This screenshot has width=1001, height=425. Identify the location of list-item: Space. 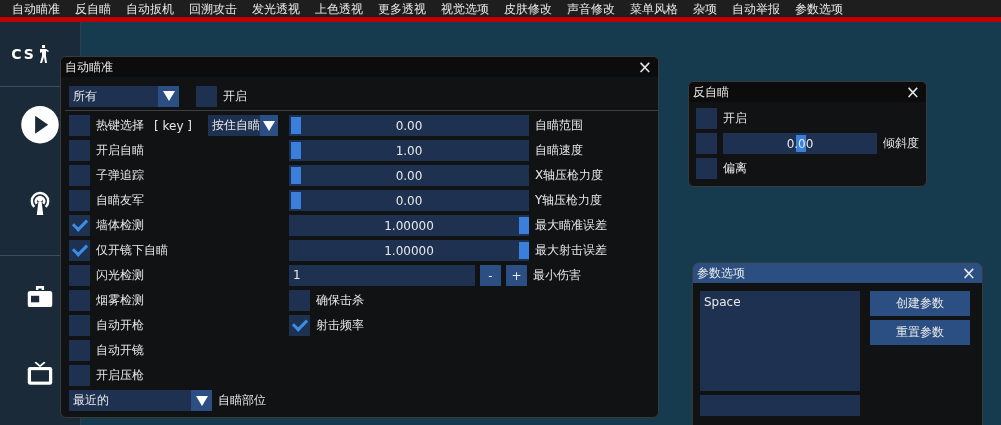
(780, 302).